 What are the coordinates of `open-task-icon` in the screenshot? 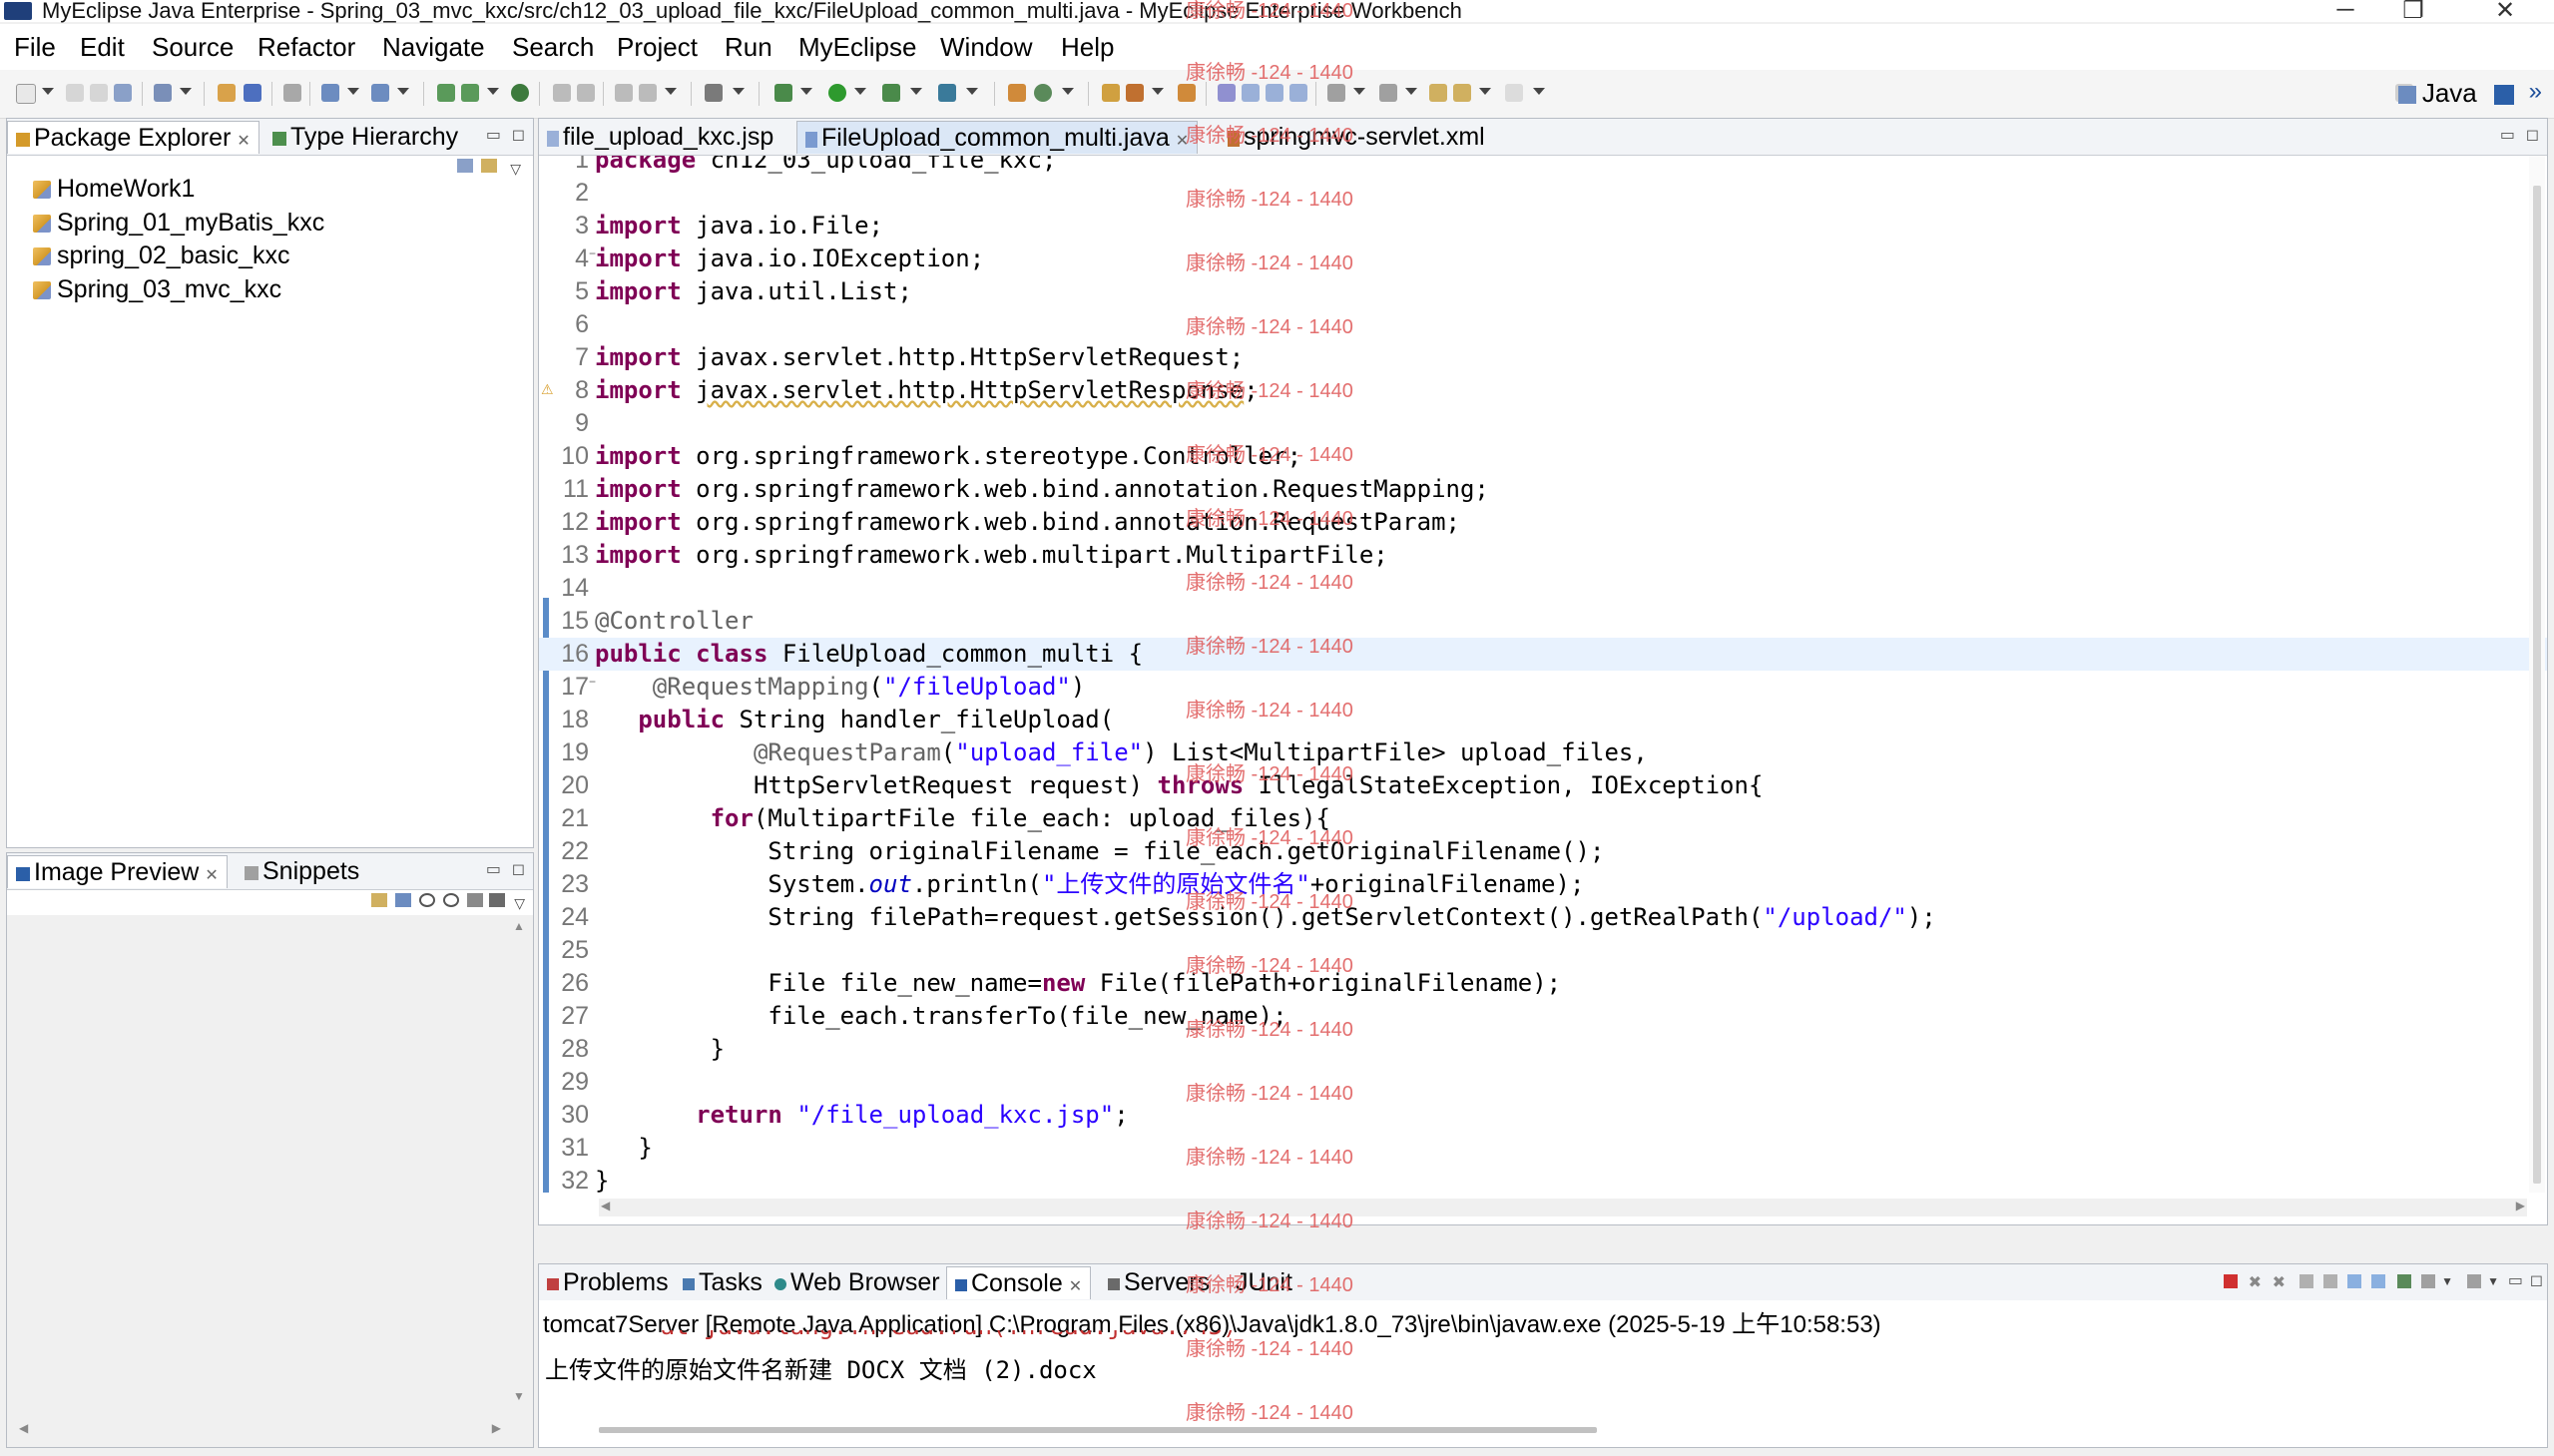 It's located at (586, 93).